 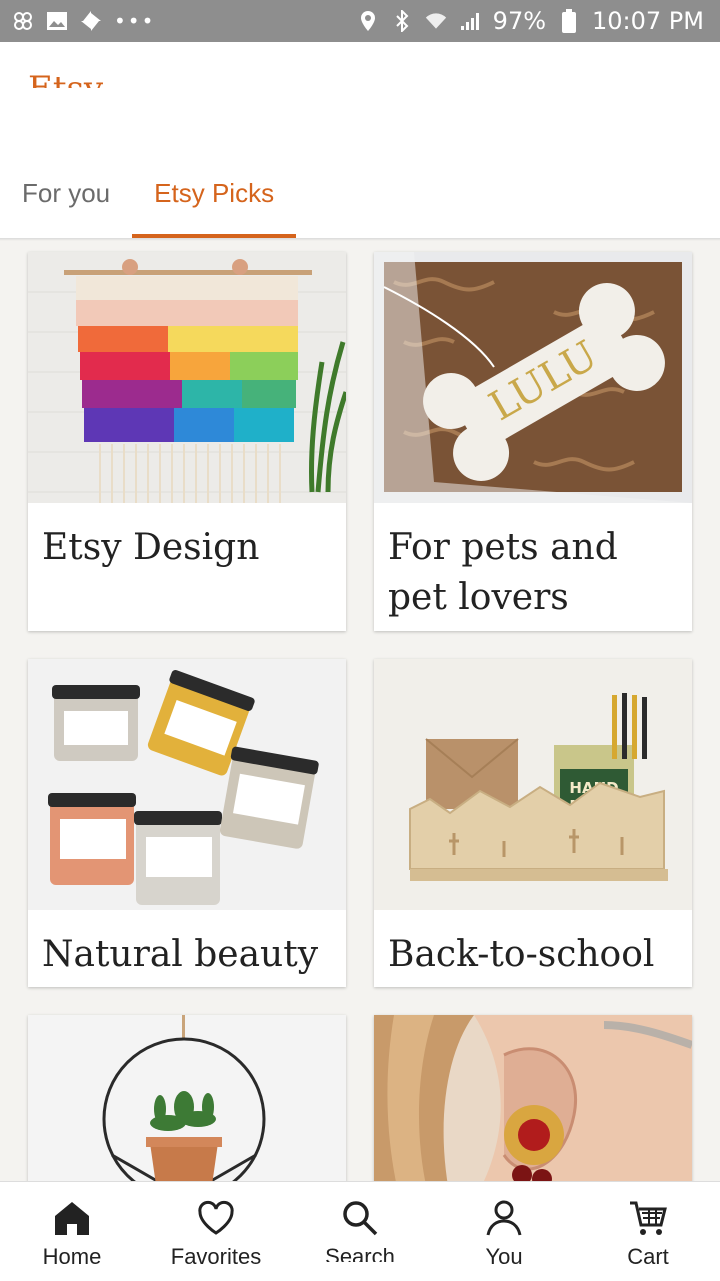 I want to click on card-title: For pets and pet lovers, so click(x=503, y=572).